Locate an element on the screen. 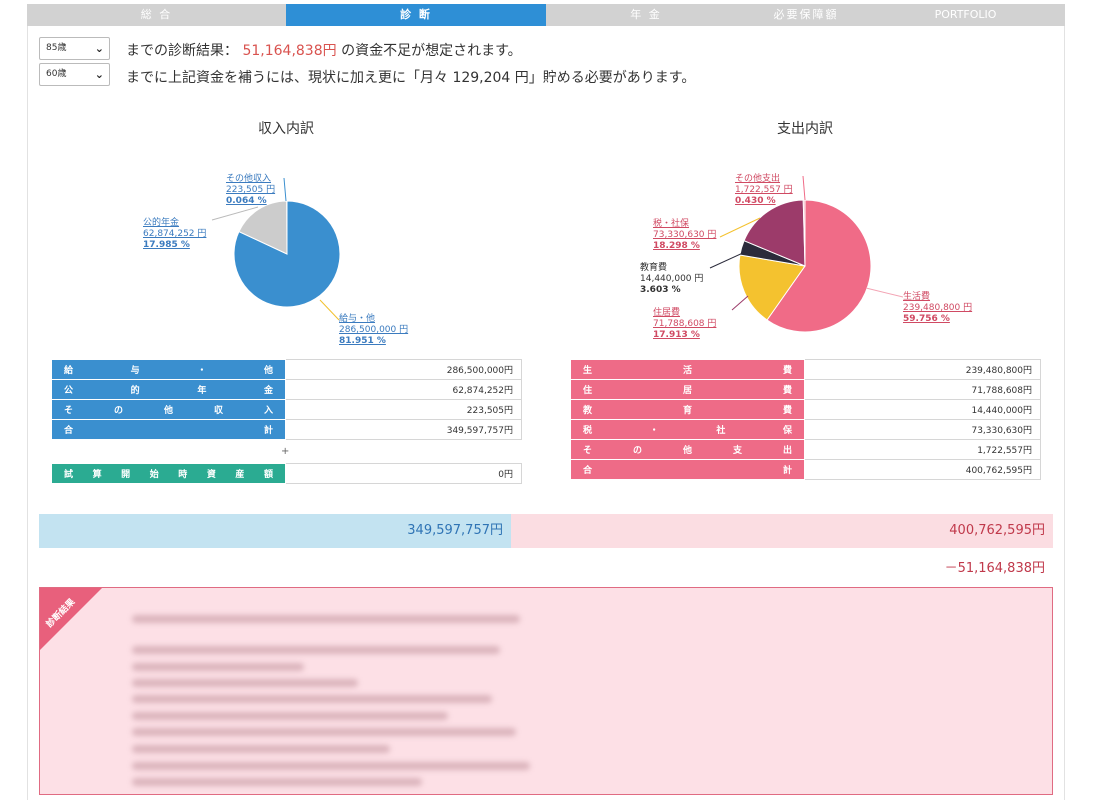 The height and width of the screenshot is (800, 1093). label-char: 時 is located at coordinates (183, 475).